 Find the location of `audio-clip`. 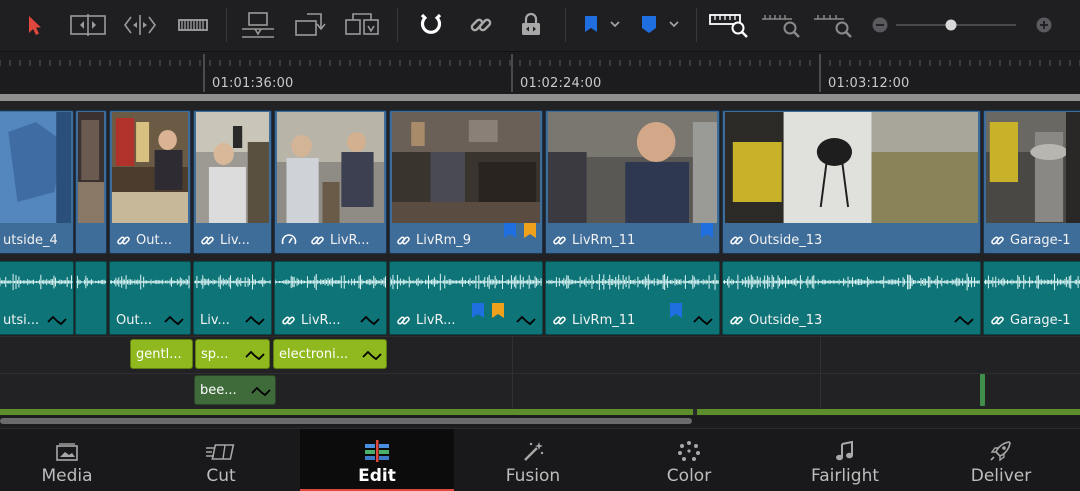

audio-clip is located at coordinates (91, 298).